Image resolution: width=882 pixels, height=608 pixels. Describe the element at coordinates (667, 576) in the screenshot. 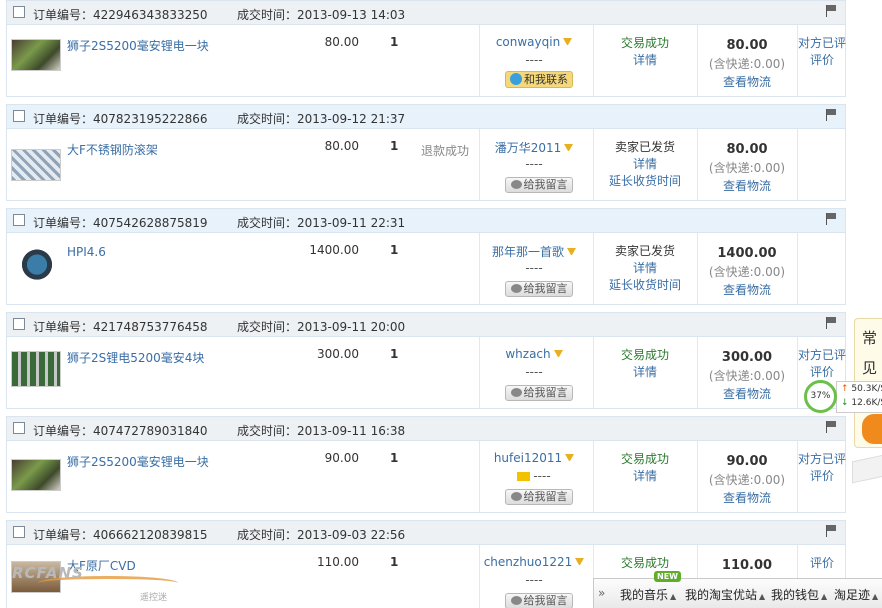

I see `new-badge: NEW` at that location.